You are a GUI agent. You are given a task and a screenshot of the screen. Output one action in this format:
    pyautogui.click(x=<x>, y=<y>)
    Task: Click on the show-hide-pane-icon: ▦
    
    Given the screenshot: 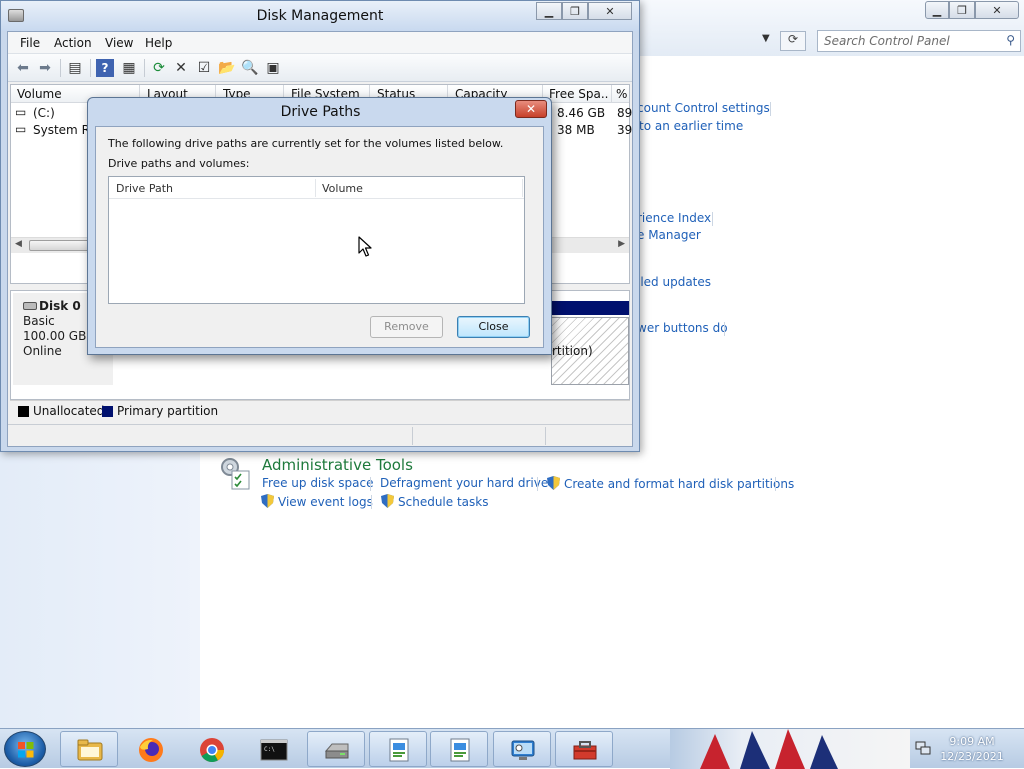 What is the action you would take?
    pyautogui.click(x=129, y=68)
    